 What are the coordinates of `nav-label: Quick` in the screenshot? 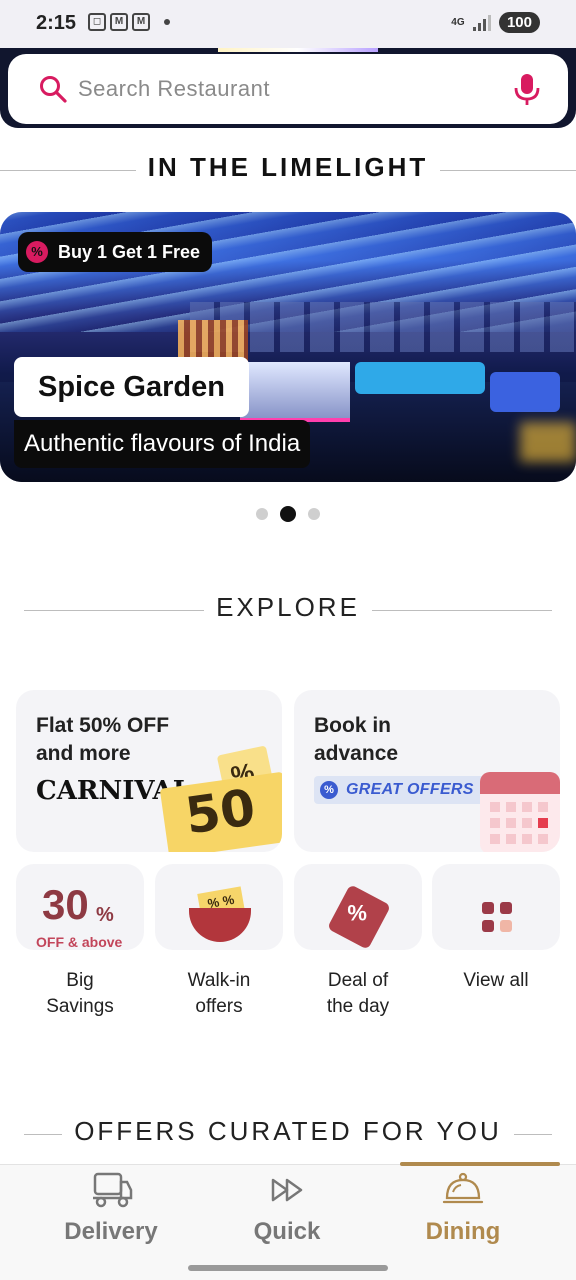 It's located at (287, 1231).